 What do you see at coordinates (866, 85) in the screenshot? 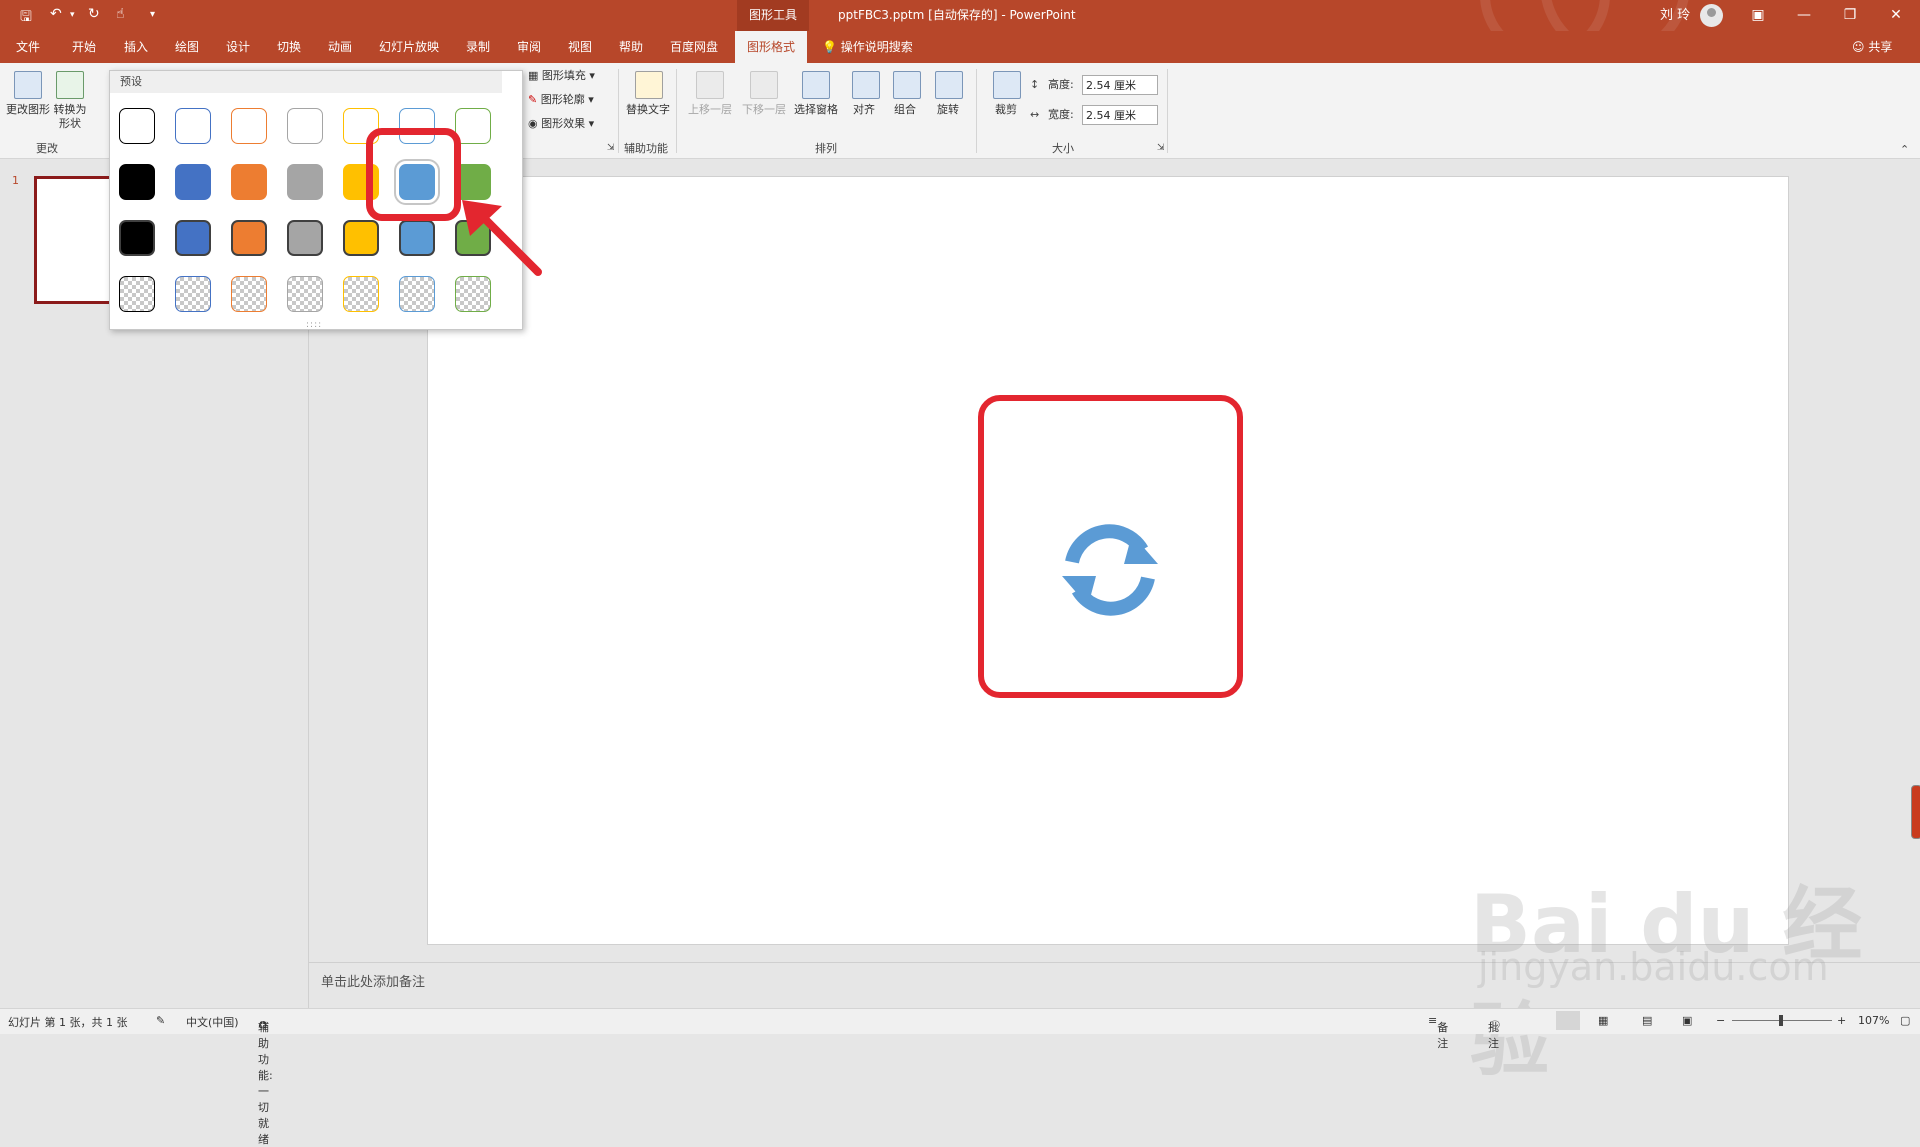
I see `align-icon` at bounding box center [866, 85].